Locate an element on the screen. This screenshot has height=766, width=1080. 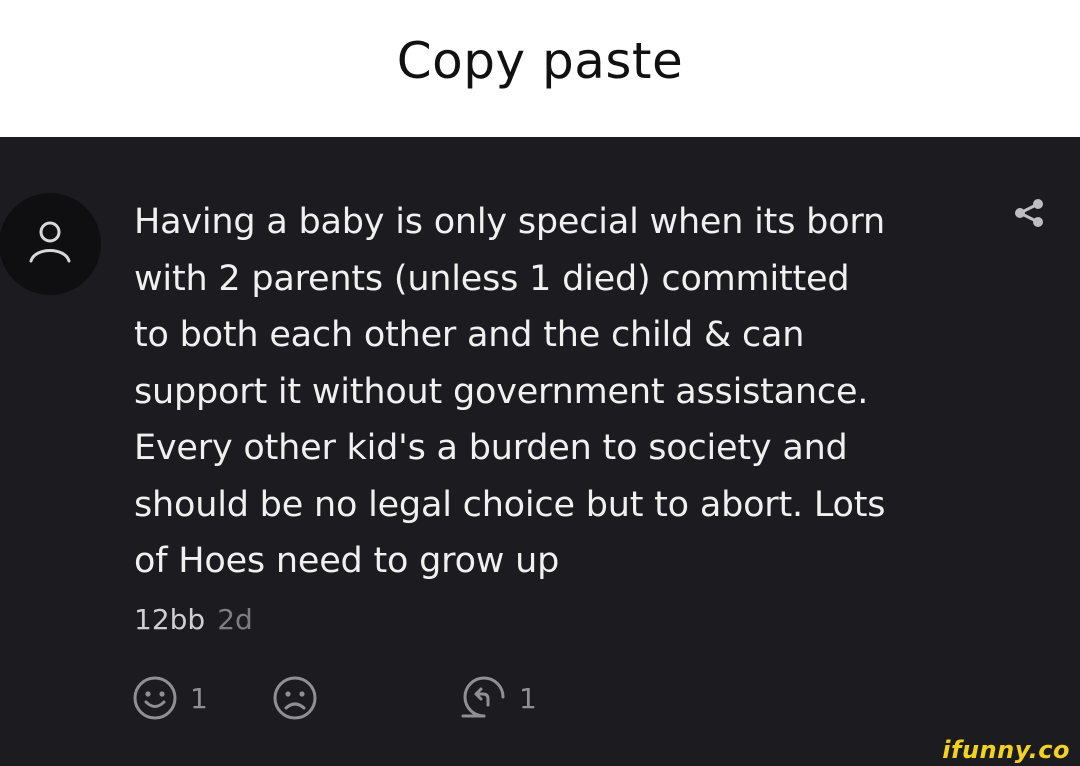
like-button: 1 is located at coordinates (170, 698).